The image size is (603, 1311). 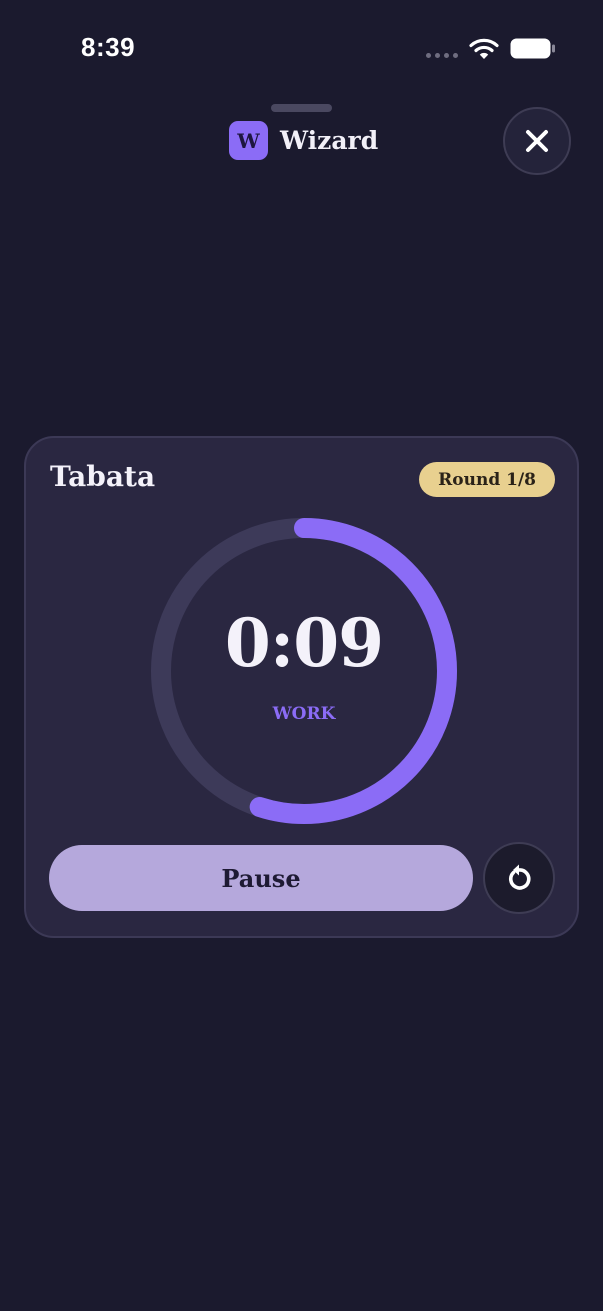 I want to click on close-button, so click(x=537, y=141).